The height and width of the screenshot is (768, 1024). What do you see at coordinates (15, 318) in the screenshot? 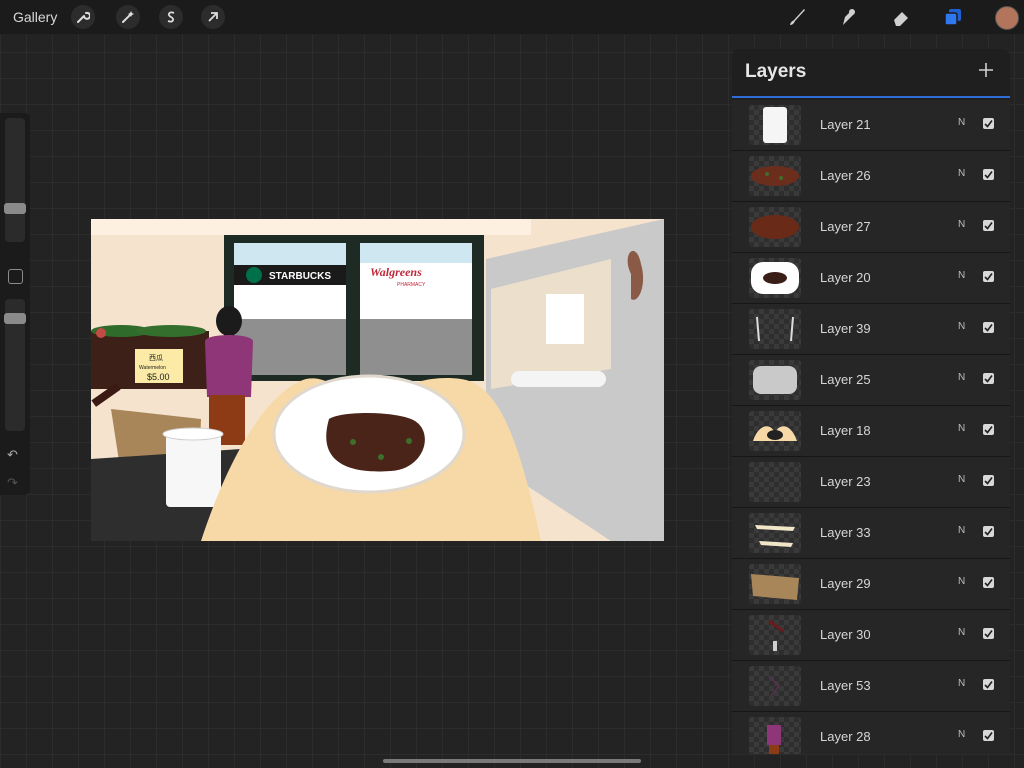
I see `opacity-thumb` at bounding box center [15, 318].